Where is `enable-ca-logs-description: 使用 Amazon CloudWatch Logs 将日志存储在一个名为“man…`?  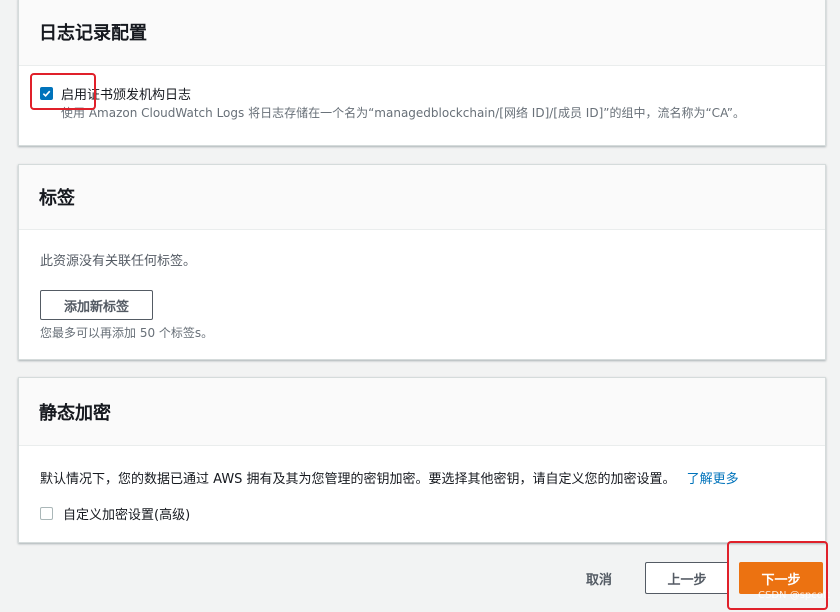 enable-ca-logs-description: 使用 Amazon CloudWatch Logs 将日志存储在一个名为“man… is located at coordinates (403, 113).